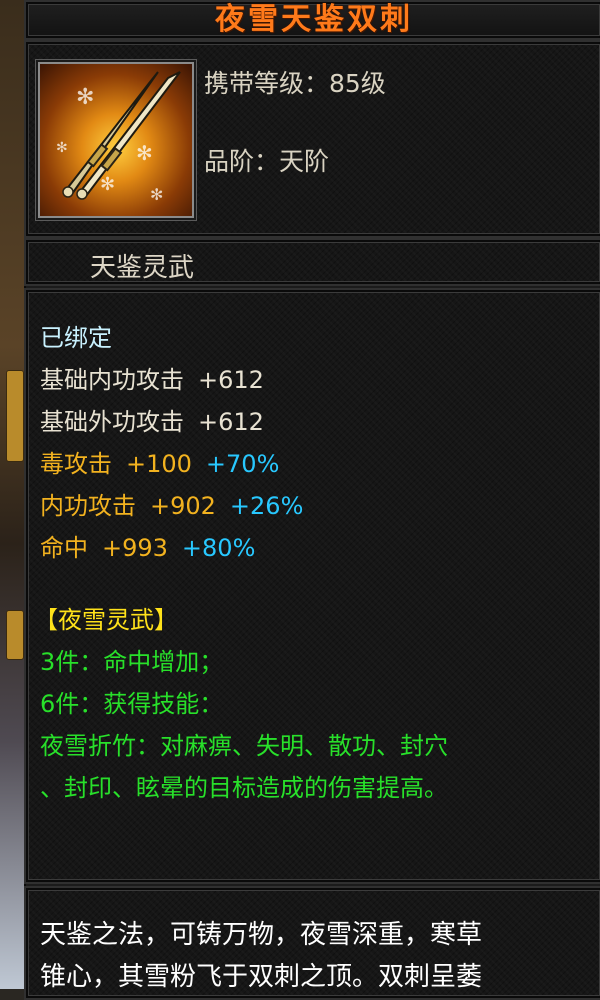 The image size is (600, 1000). I want to click on title-bar: 夜雪天鉴双刺, so click(312, 20).